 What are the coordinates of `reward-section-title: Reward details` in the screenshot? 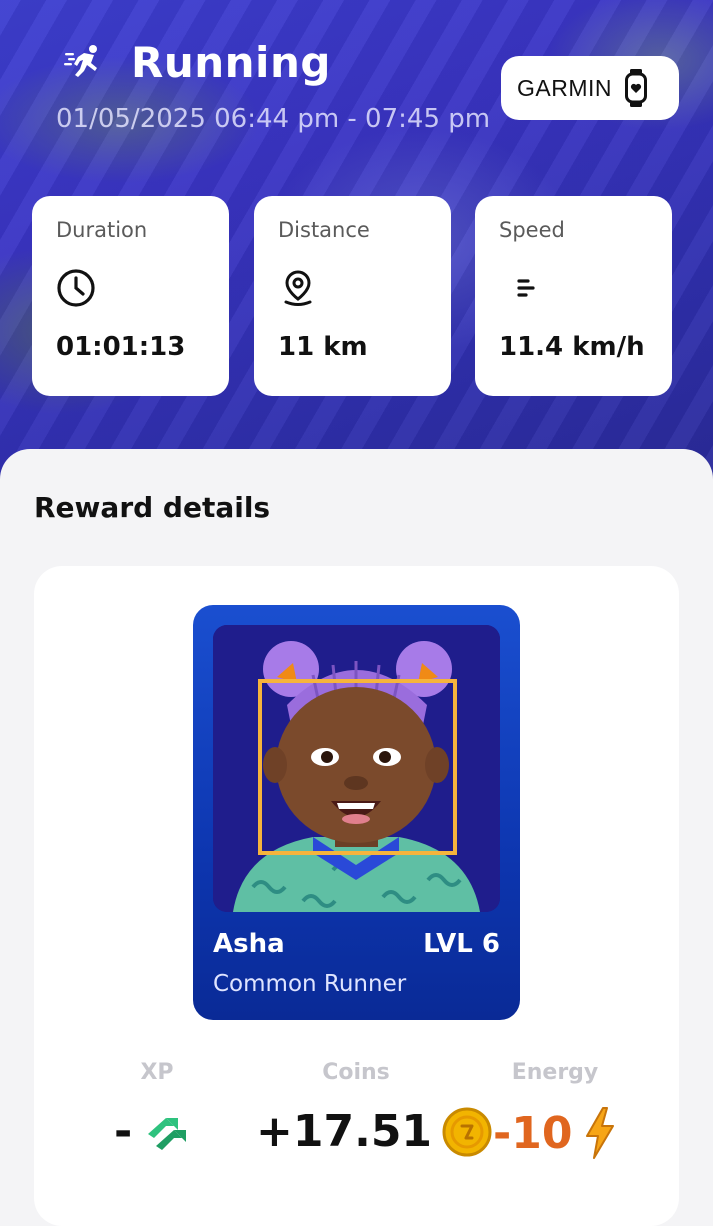 It's located at (152, 507).